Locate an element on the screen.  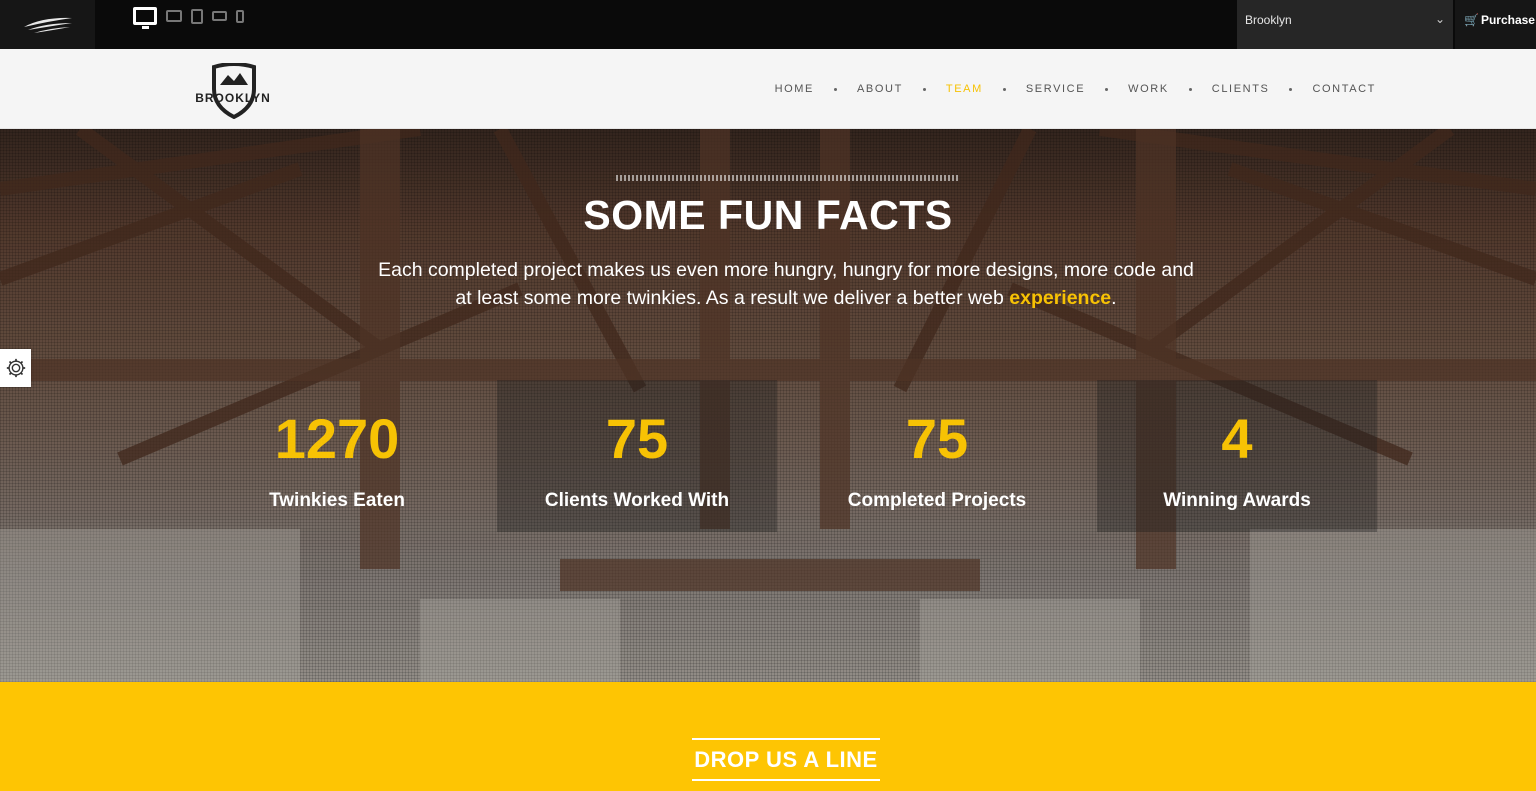
nav-item-contact: CONTACT is located at coordinates (1344, 89).